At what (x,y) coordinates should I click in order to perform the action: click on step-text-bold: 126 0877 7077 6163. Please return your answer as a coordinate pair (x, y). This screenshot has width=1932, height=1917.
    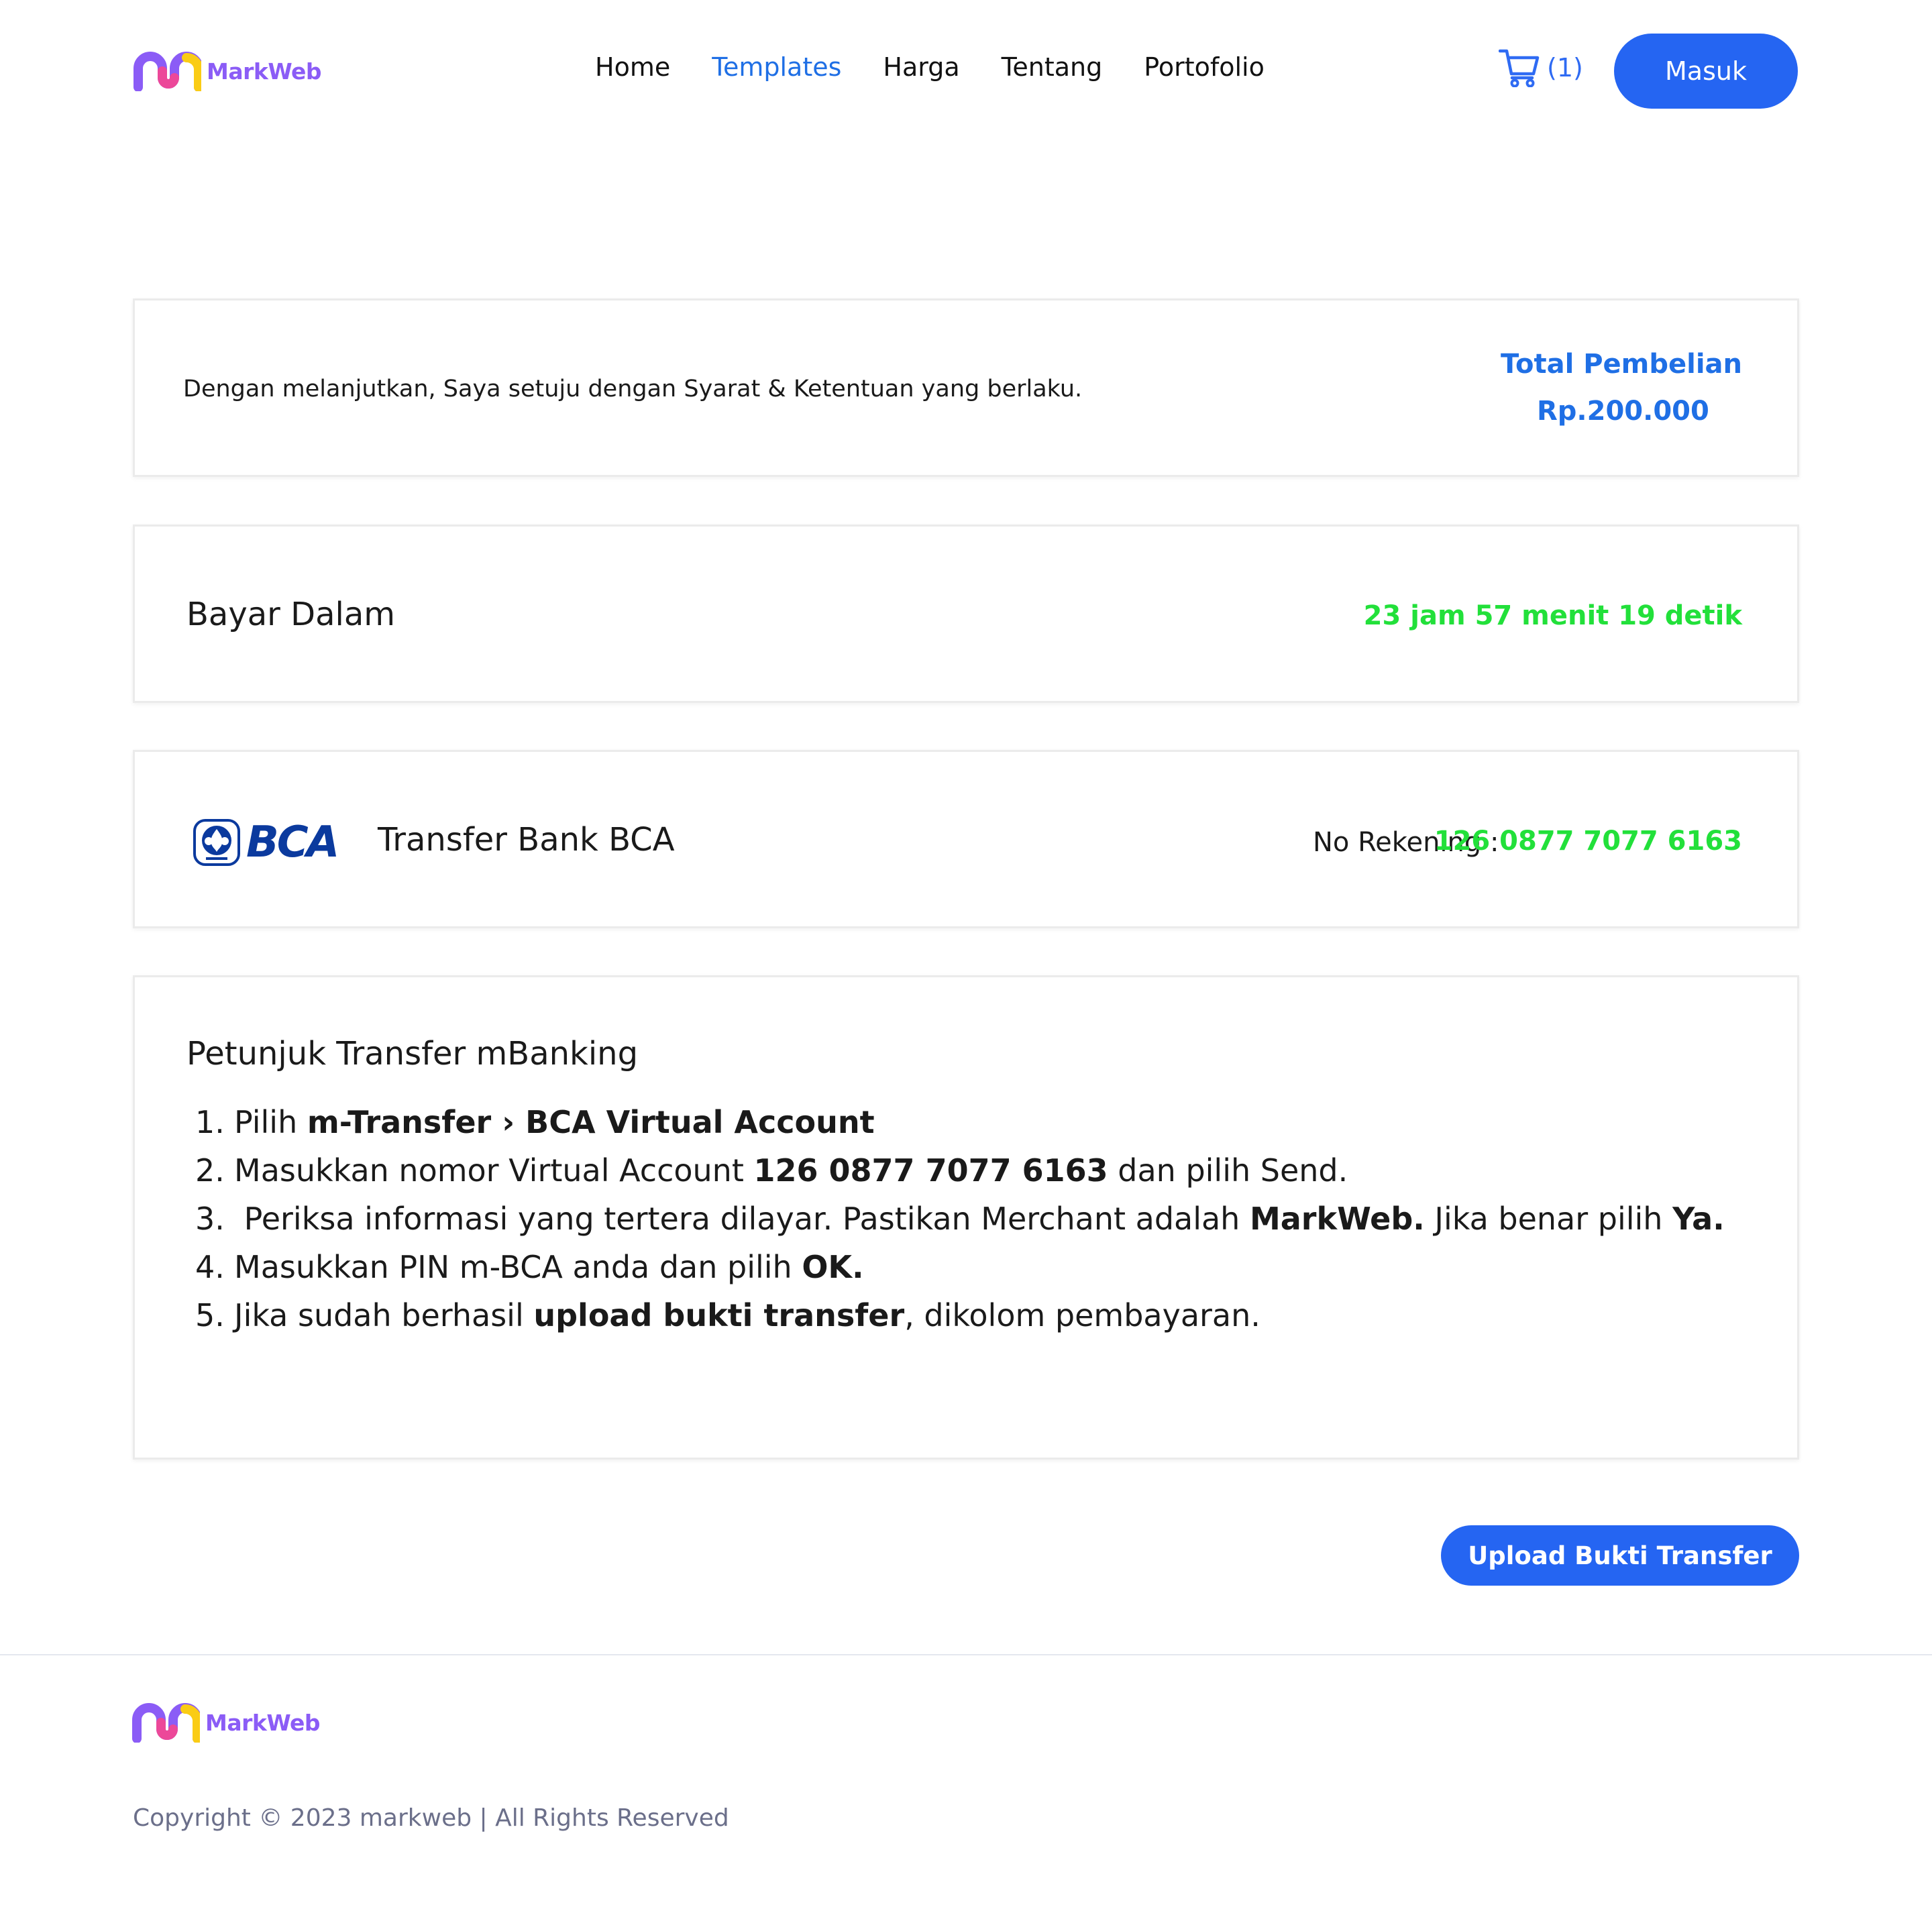
    Looking at the image, I should click on (930, 1170).